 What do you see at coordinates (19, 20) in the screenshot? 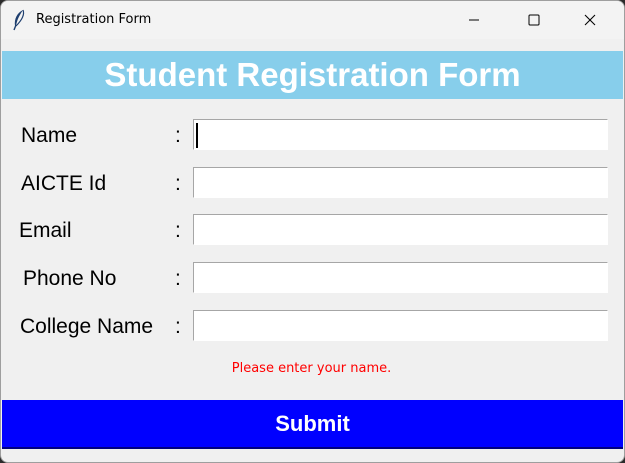
I see `feather-icon` at bounding box center [19, 20].